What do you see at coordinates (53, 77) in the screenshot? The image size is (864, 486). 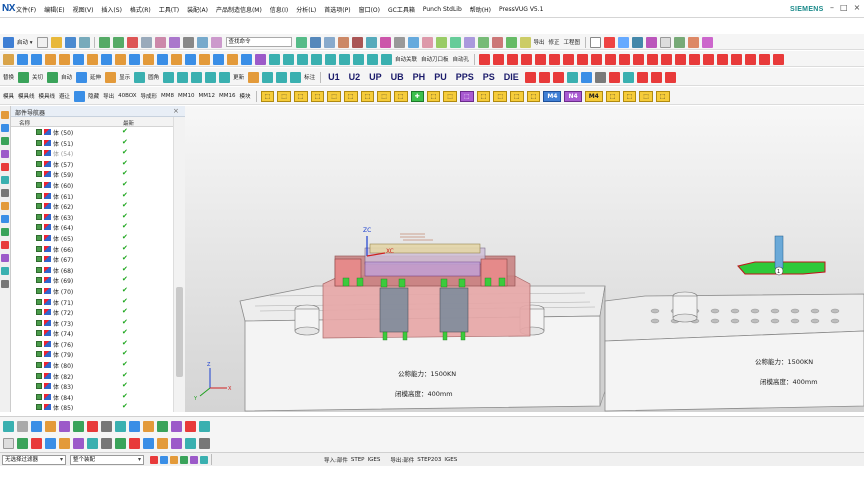 I see `green-tool-2-icon` at bounding box center [53, 77].